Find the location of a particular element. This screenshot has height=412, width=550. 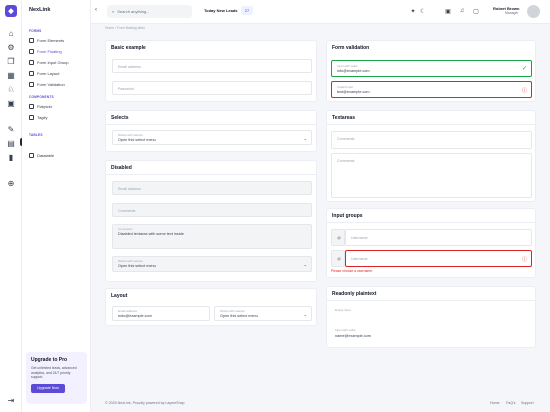

card-title: Form validation is located at coordinates (351, 48).